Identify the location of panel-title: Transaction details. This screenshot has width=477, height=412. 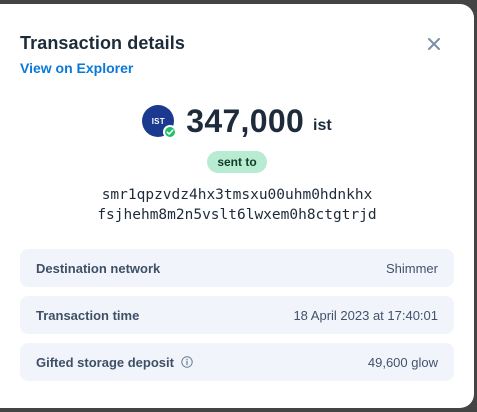
(102, 43).